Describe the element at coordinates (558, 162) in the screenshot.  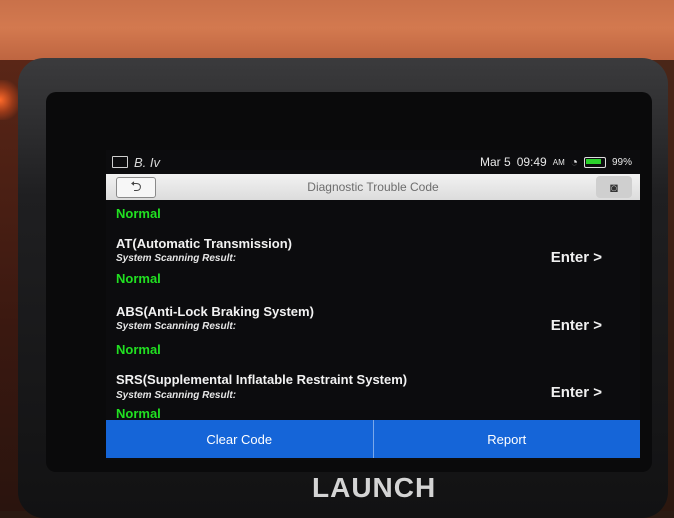
I see `status-ampm: AM` at that location.